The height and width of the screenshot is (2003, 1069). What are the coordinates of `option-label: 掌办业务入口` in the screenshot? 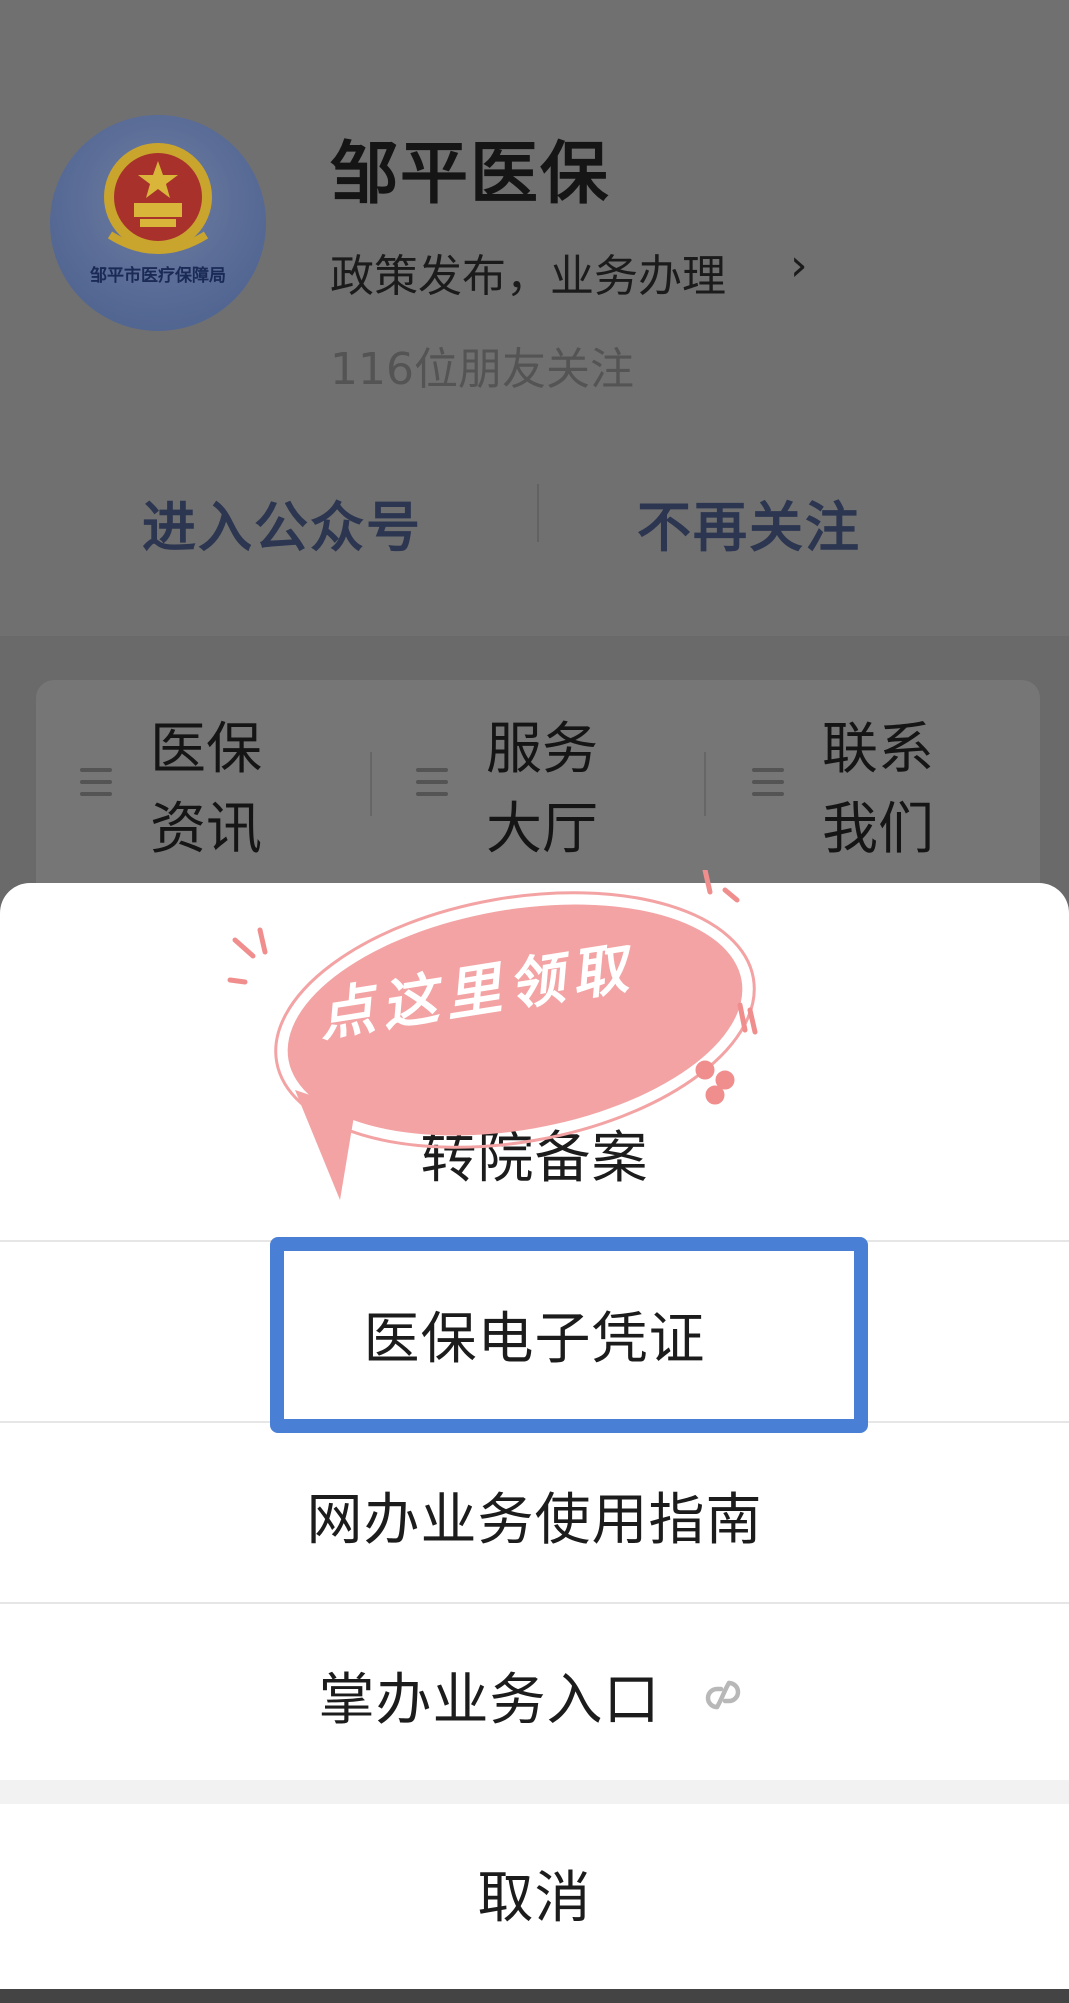 It's located at (489, 1700).